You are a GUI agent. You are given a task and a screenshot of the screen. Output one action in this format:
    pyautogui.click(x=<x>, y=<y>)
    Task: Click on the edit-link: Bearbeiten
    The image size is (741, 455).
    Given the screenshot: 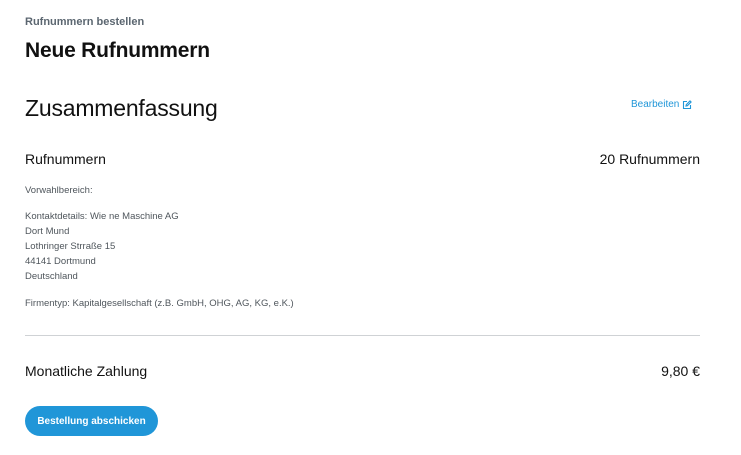 What is the action you would take?
    pyautogui.click(x=662, y=104)
    